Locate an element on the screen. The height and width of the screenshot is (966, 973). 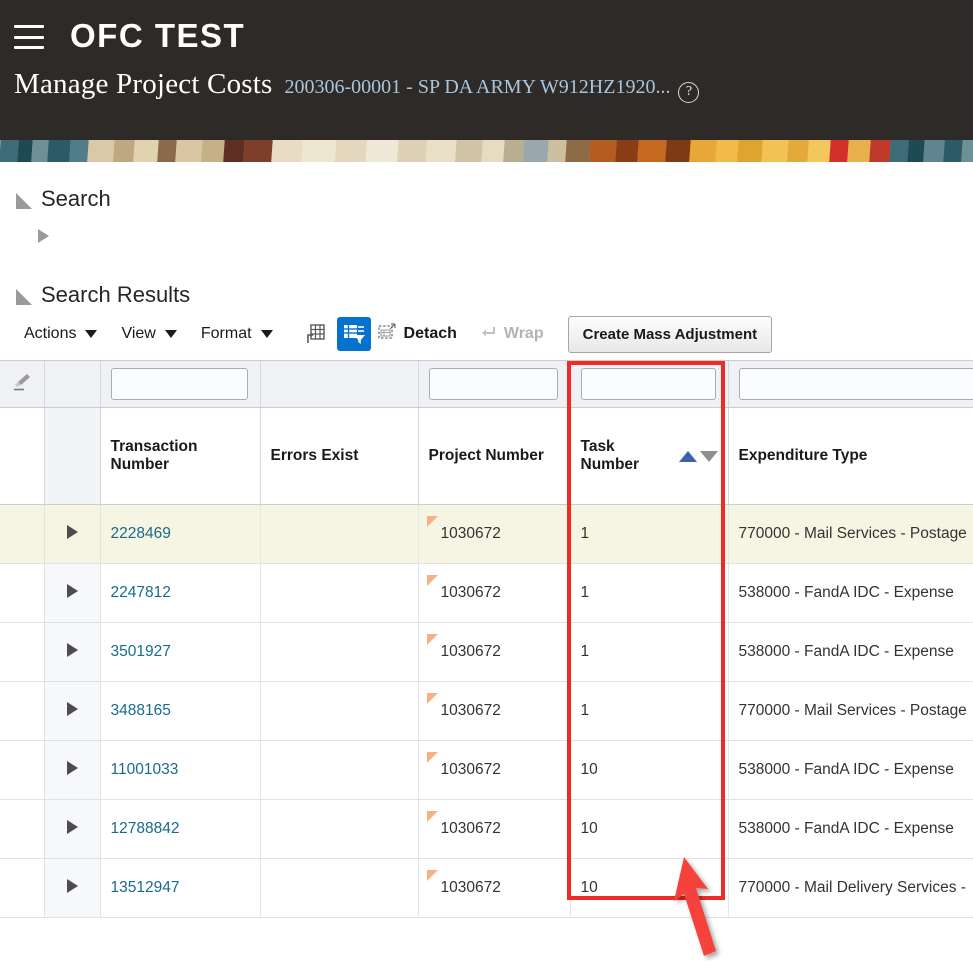
cell-expenditure-type: 770000 - Mail Services - Postage is located at coordinates (850, 534).